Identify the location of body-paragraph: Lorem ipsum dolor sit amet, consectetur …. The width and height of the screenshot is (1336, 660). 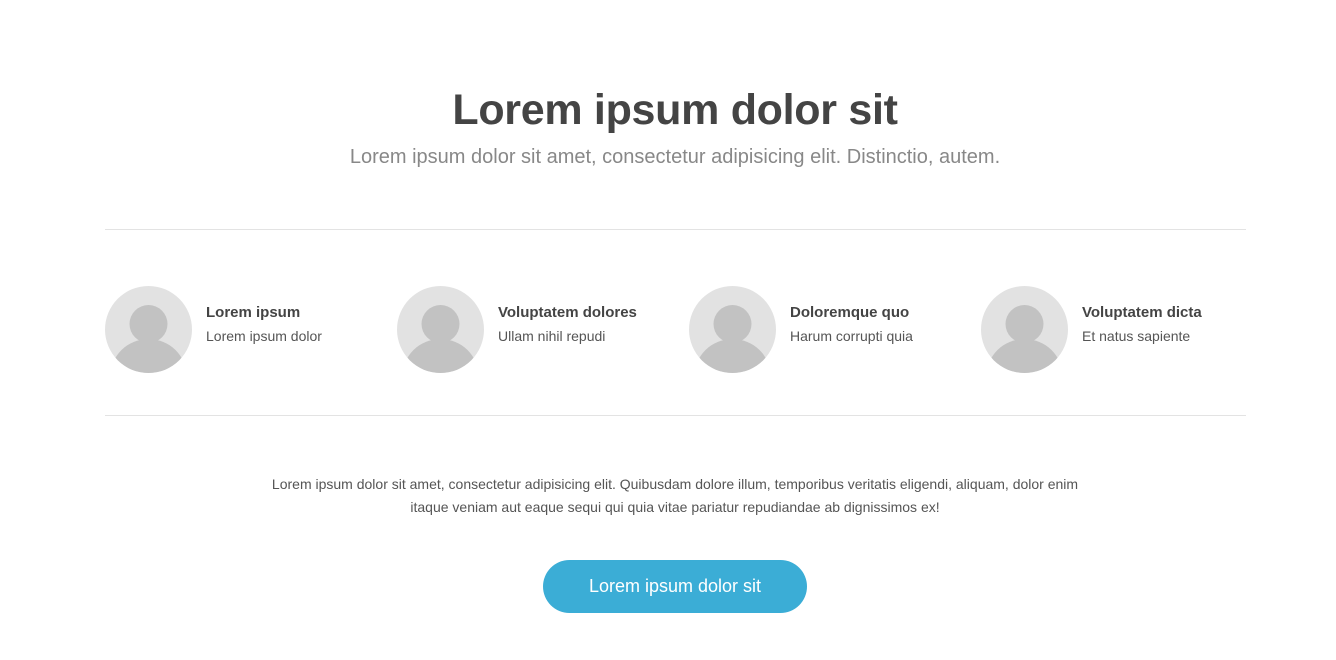
(675, 495).